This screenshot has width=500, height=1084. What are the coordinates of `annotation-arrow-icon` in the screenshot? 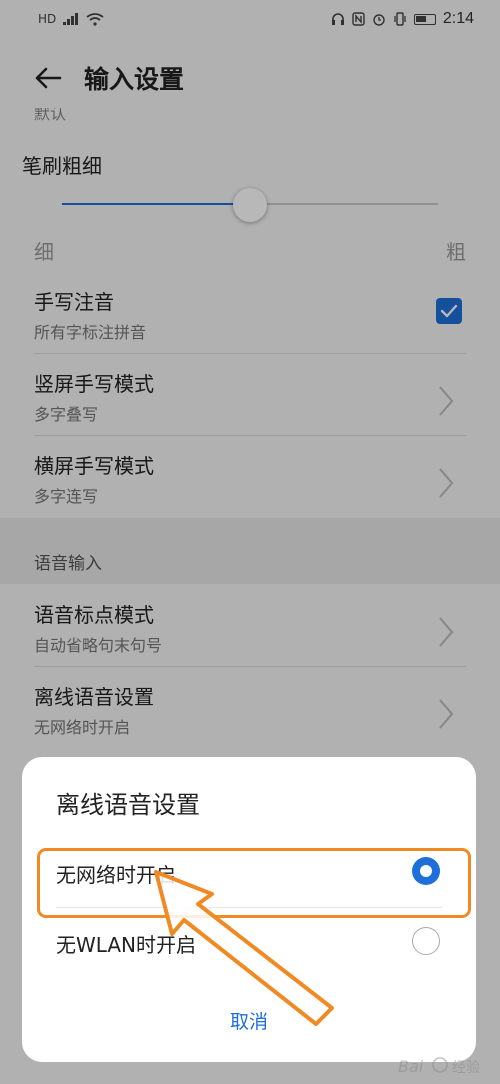 It's located at (244, 948).